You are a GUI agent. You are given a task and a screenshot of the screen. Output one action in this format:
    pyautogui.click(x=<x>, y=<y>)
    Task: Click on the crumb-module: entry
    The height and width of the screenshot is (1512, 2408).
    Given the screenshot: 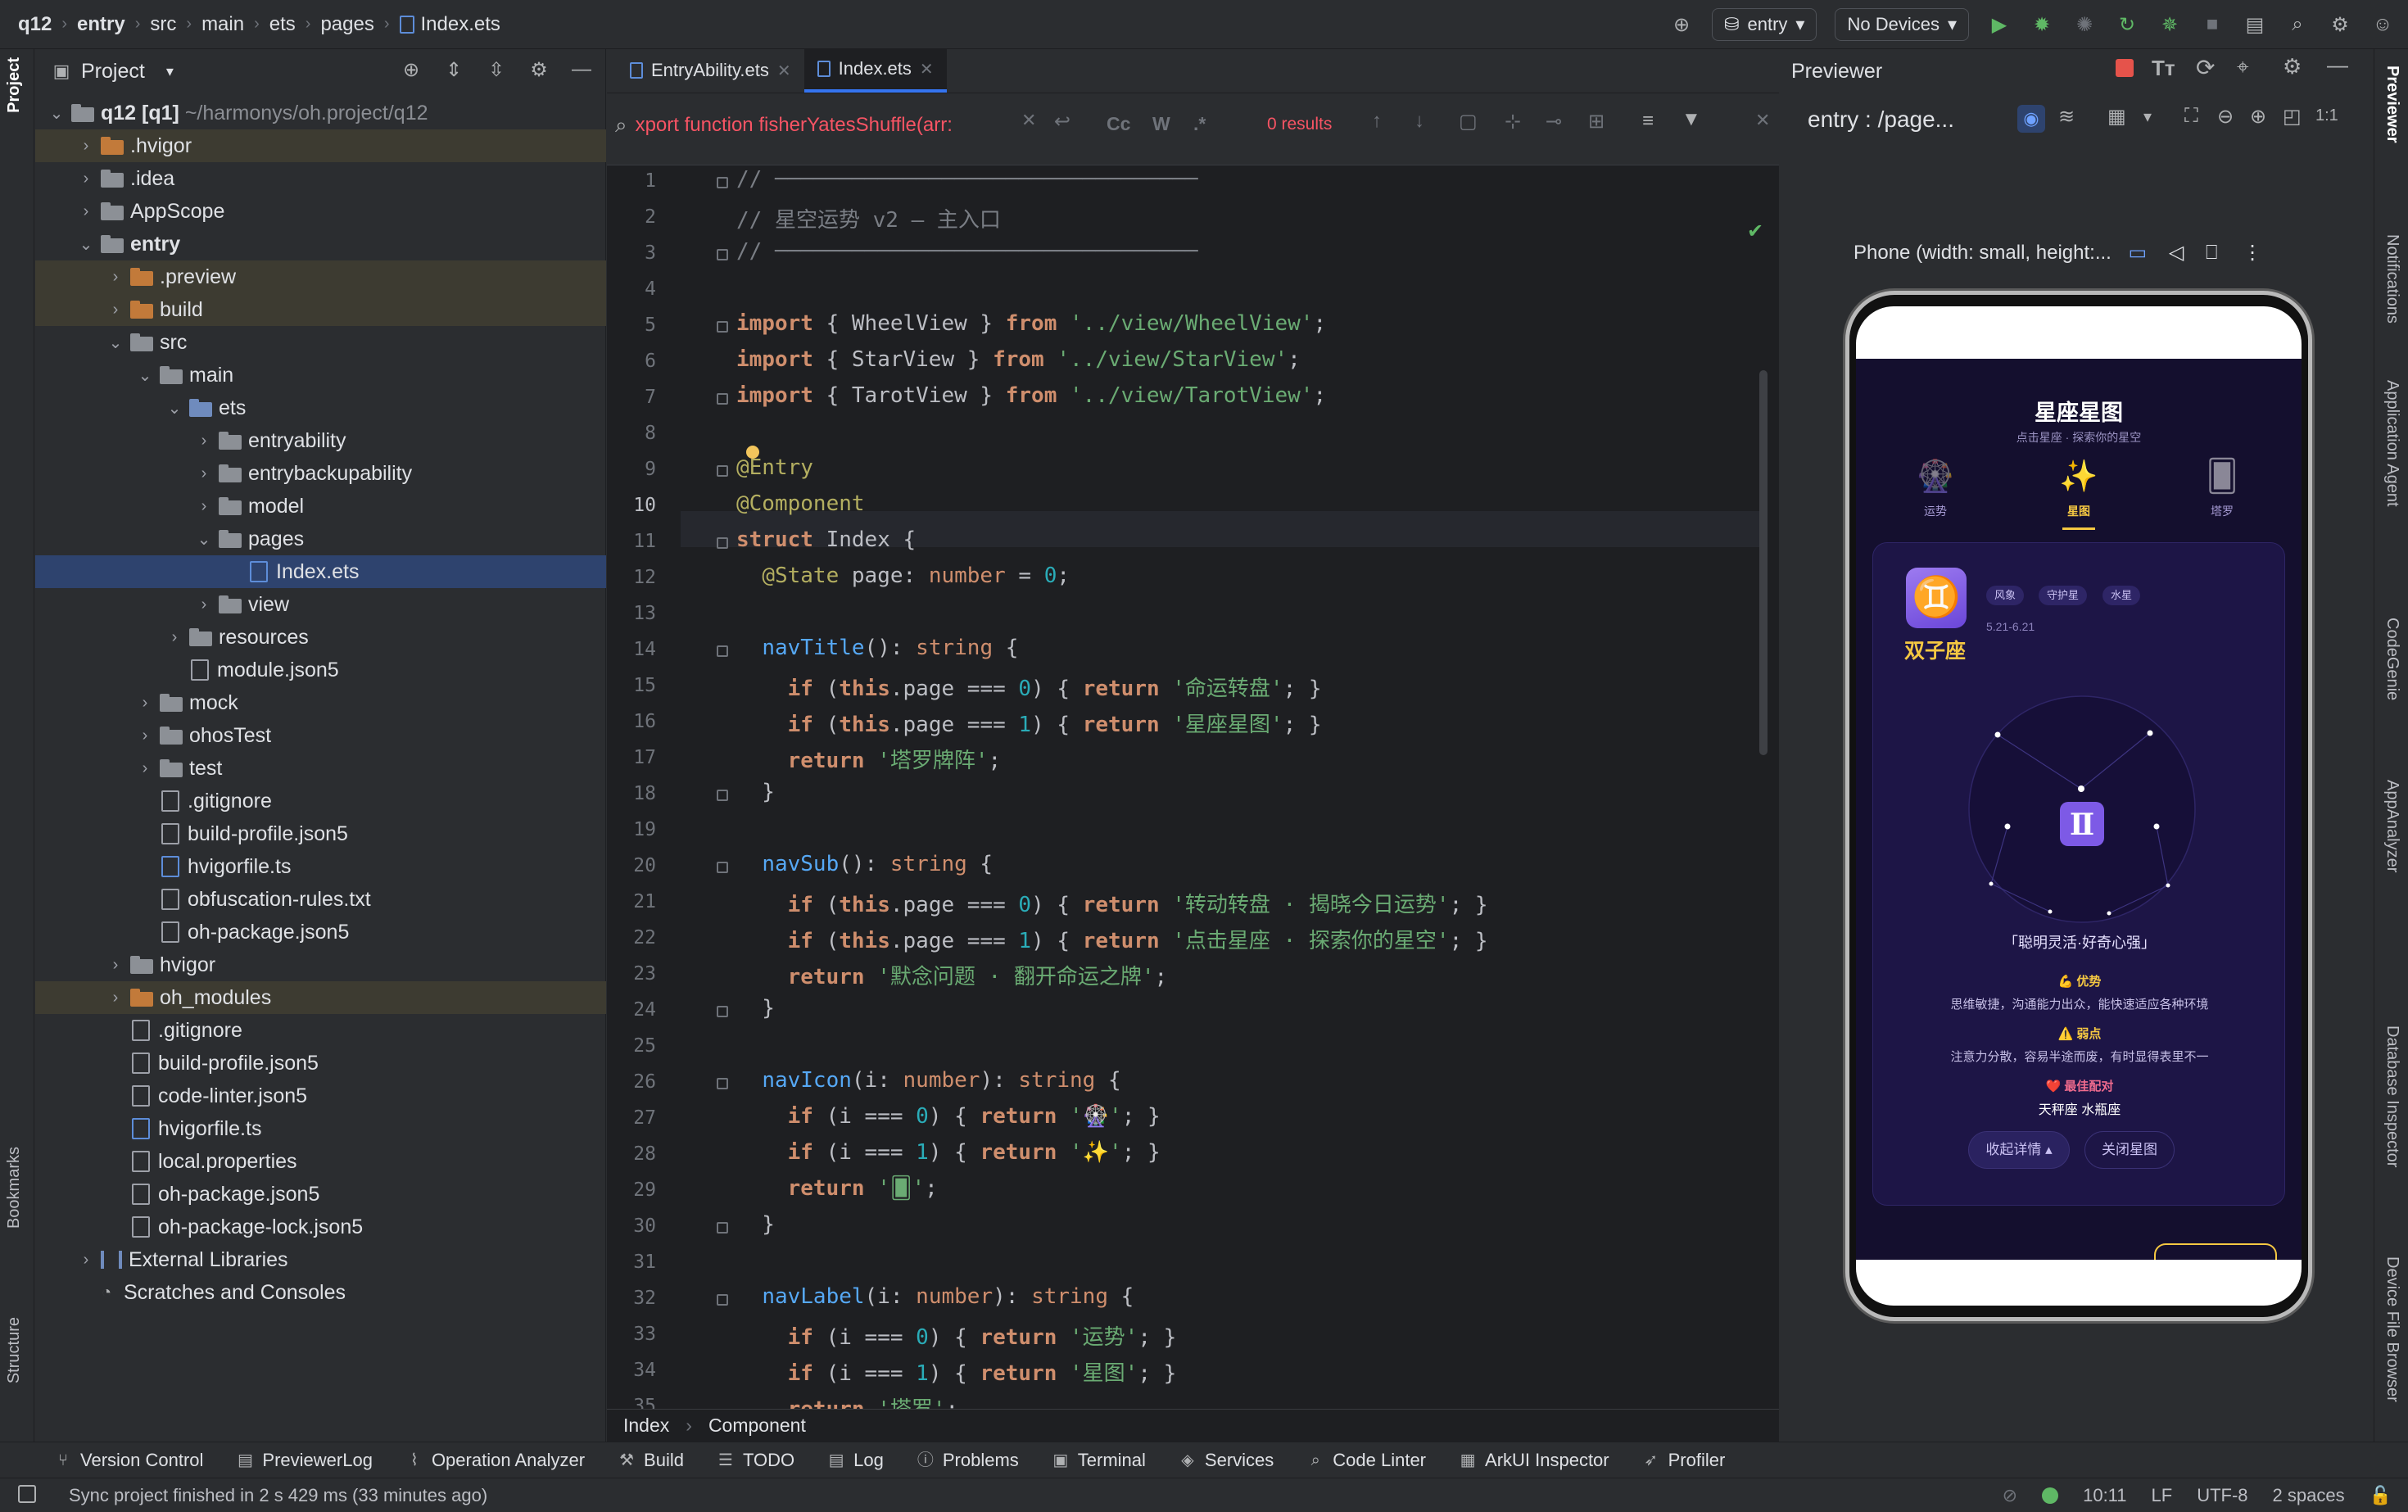 What is the action you would take?
    pyautogui.click(x=101, y=25)
    